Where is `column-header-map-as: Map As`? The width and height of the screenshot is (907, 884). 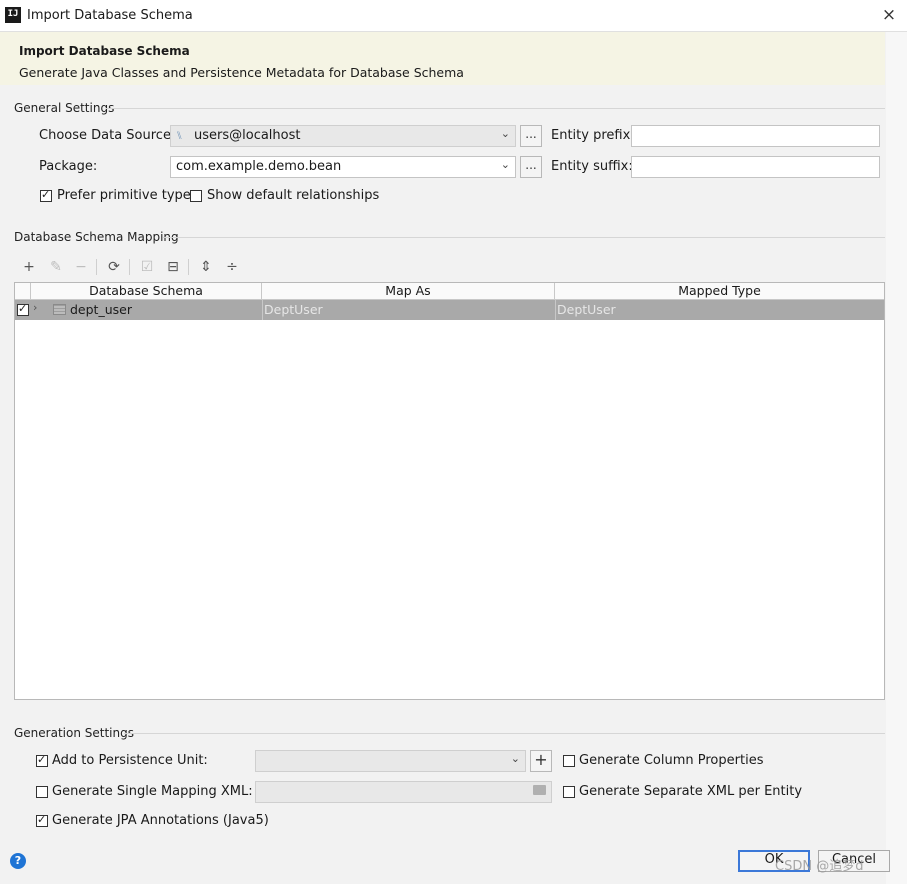
column-header-map-as: Map As is located at coordinates (408, 291).